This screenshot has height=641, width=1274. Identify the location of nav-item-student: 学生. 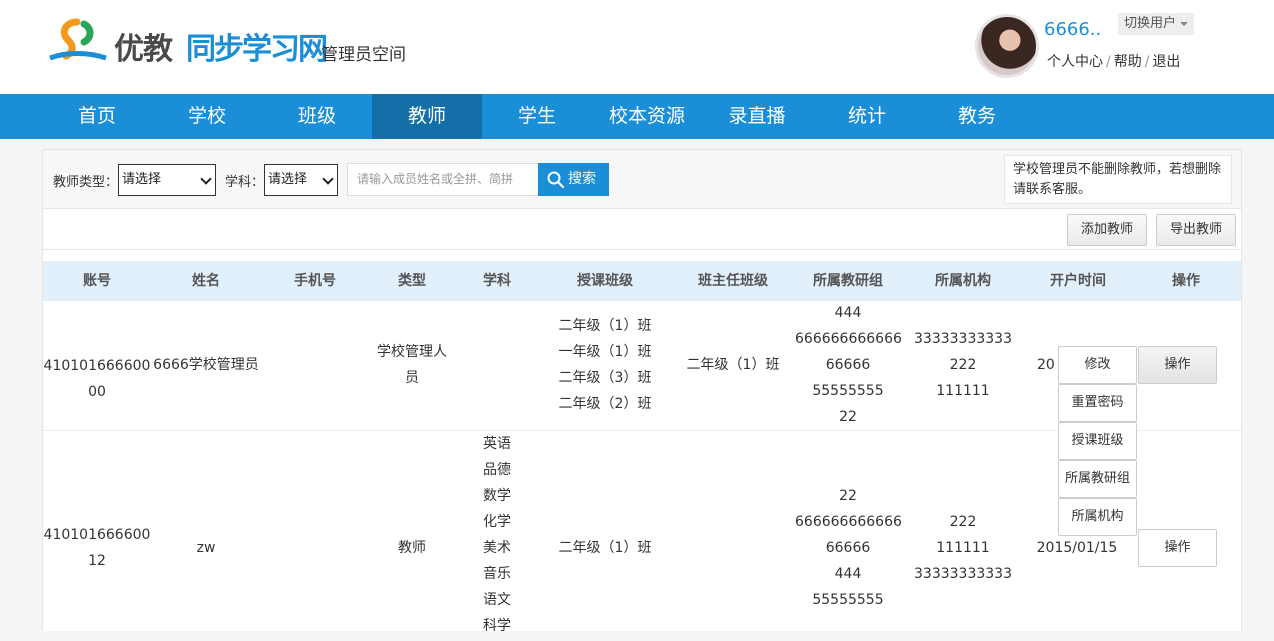
(537, 116).